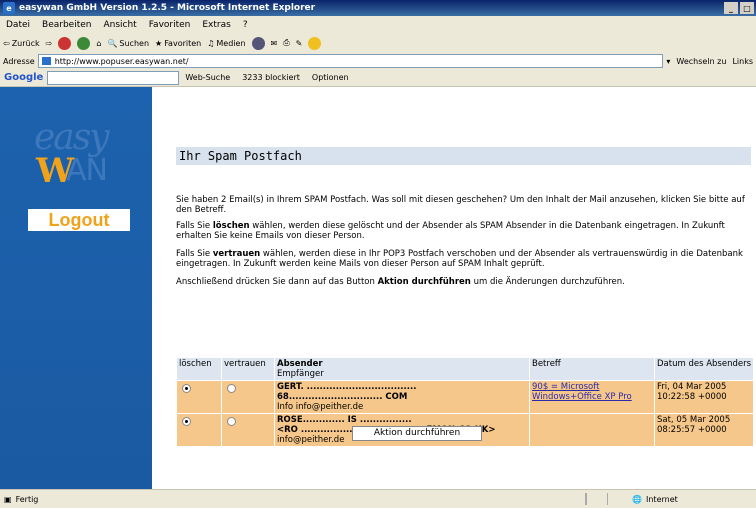 The image size is (756, 508). I want to click on messenger-button, so click(315, 43).